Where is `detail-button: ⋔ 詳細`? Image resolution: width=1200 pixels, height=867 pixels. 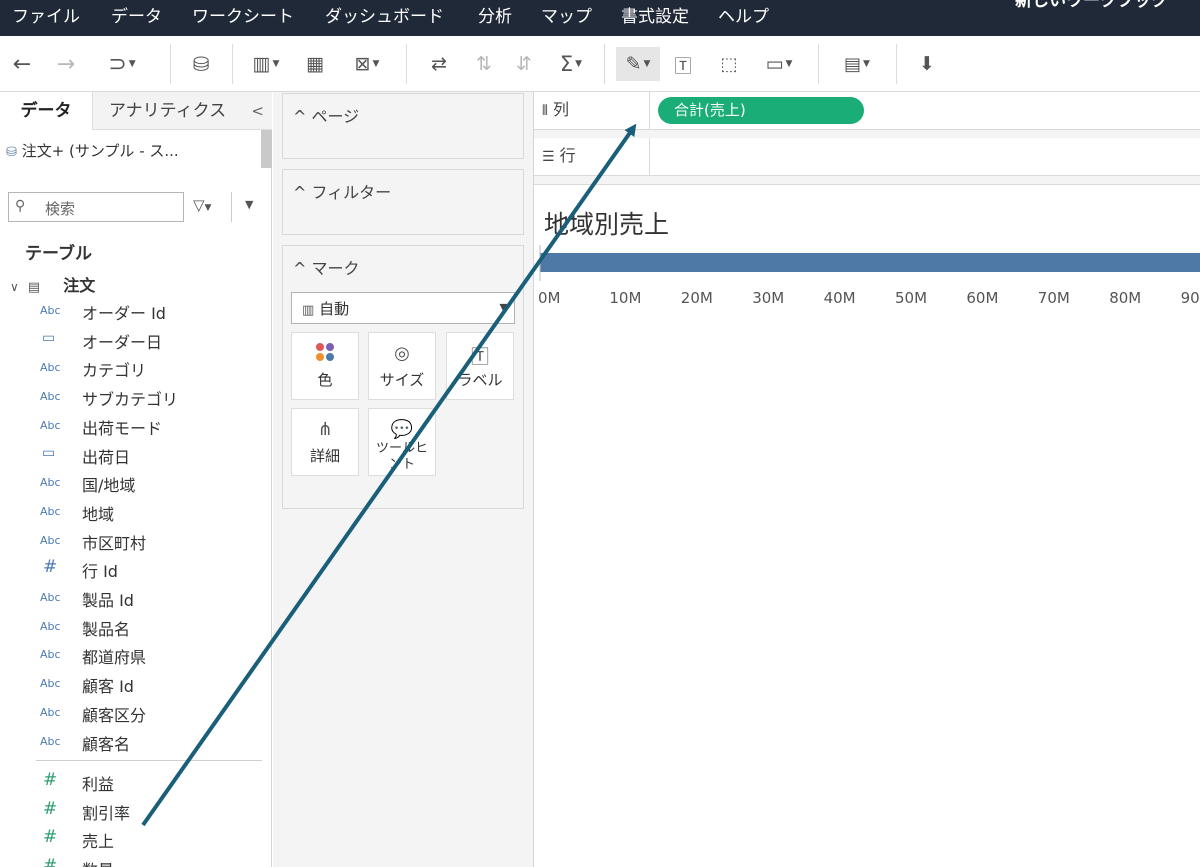
detail-button: ⋔ 詳細 is located at coordinates (325, 442).